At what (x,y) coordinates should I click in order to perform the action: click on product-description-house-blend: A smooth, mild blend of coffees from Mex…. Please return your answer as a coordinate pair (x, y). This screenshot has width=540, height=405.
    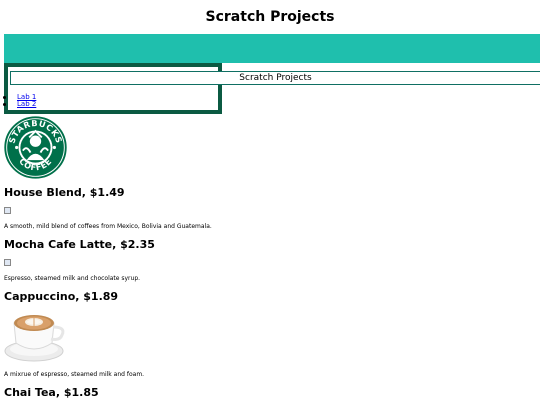
    Looking at the image, I should click on (108, 226).